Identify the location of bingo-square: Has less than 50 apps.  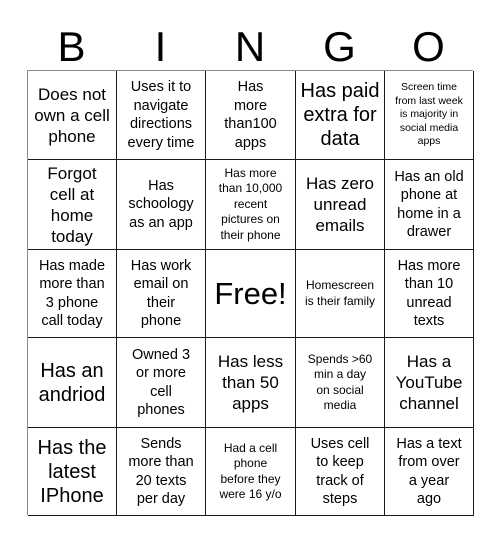
(251, 383).